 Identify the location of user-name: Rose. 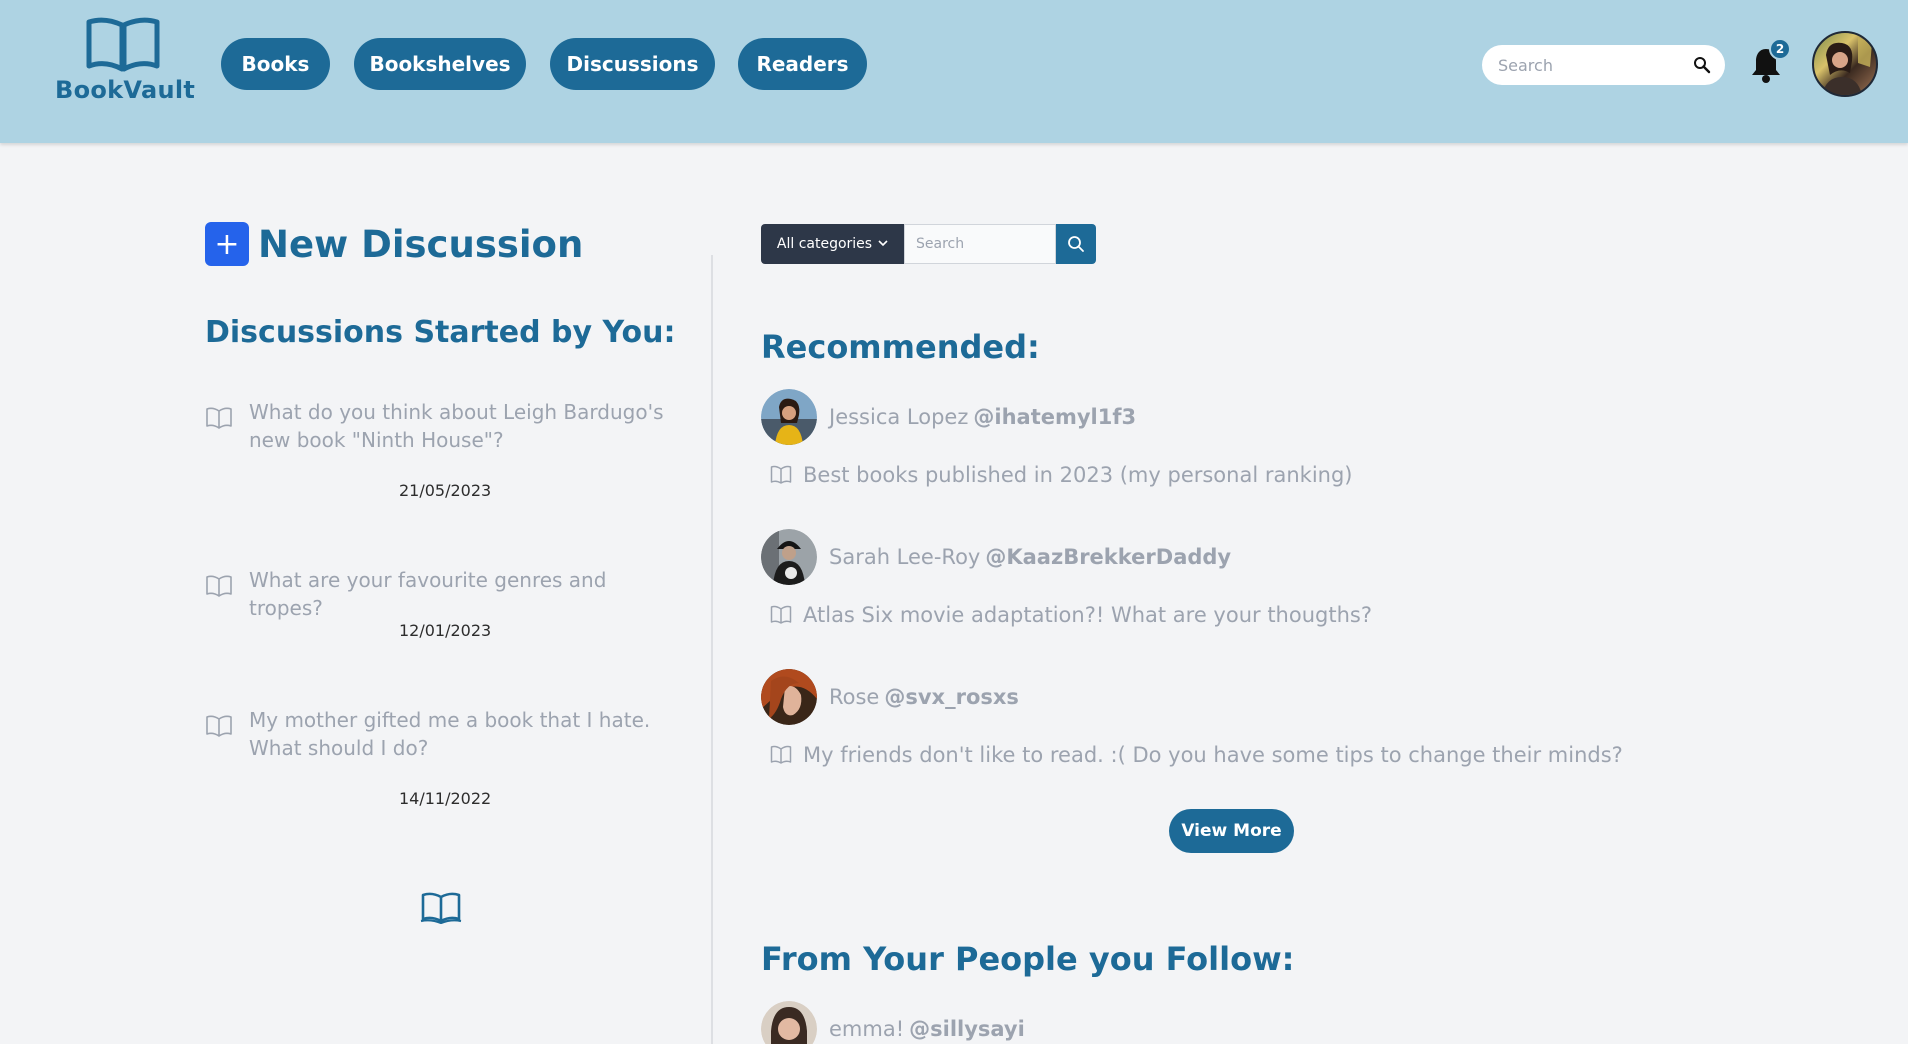
(854, 697).